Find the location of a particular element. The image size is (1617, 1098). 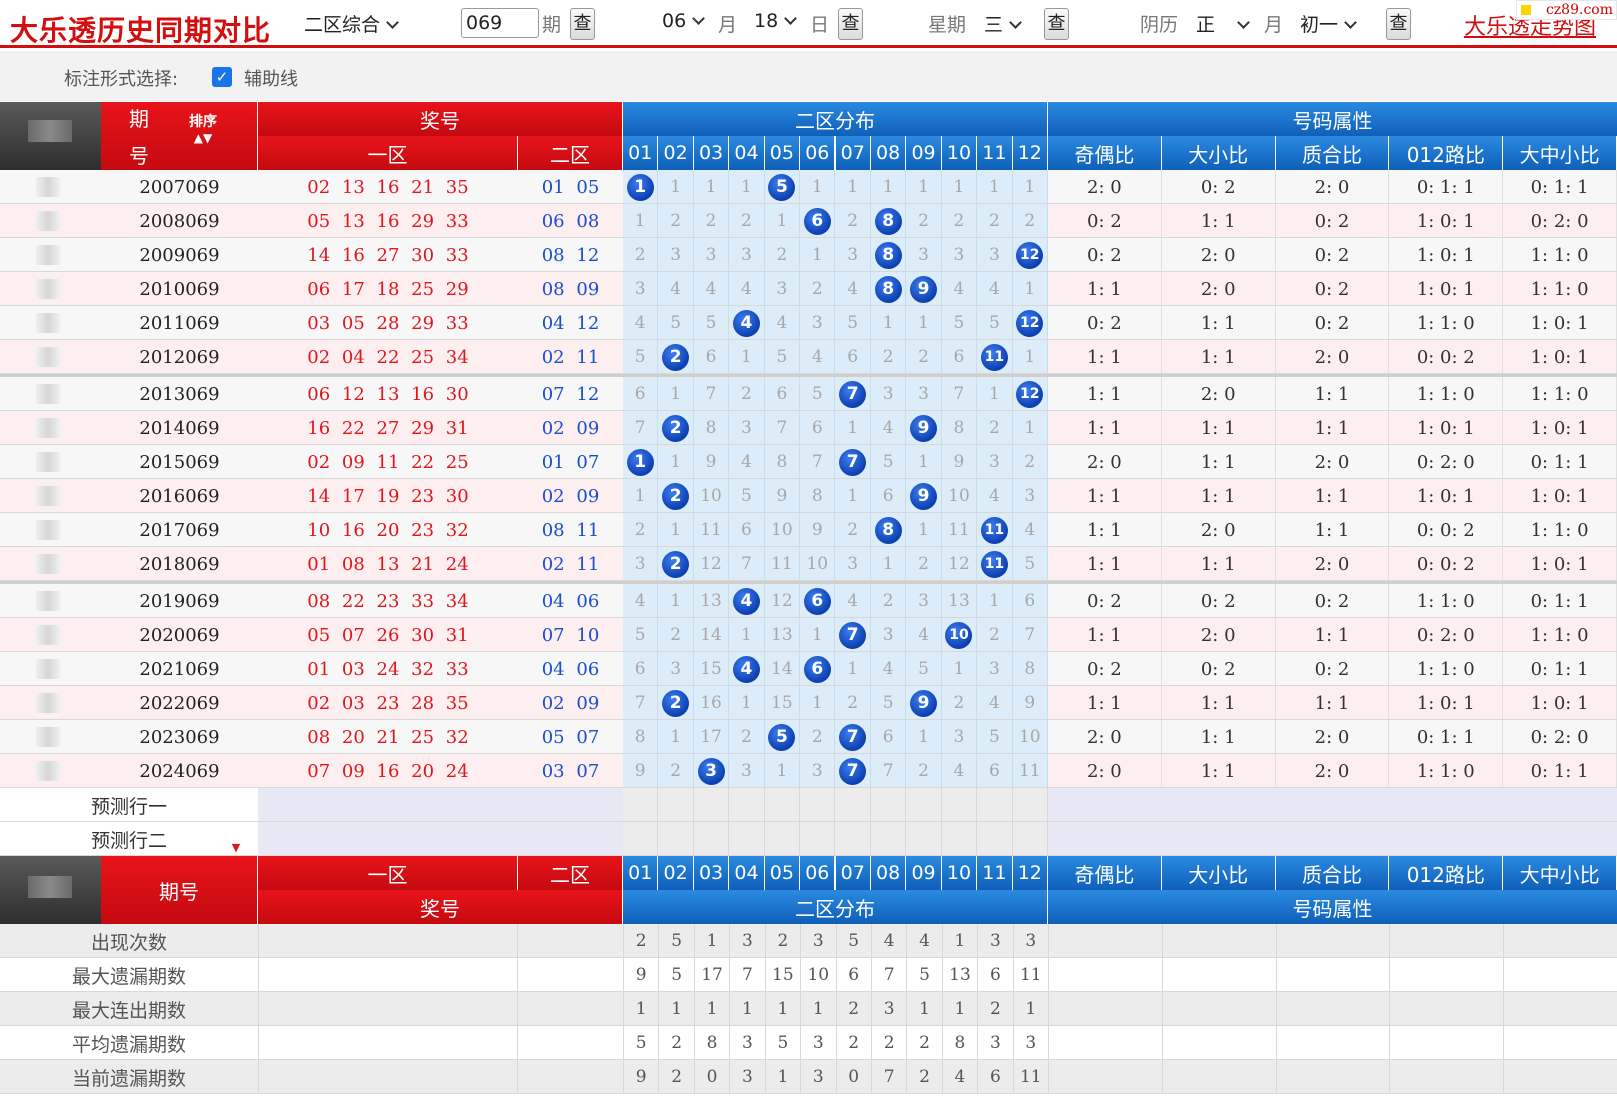

month-select: 06 is located at coordinates (684, 21).